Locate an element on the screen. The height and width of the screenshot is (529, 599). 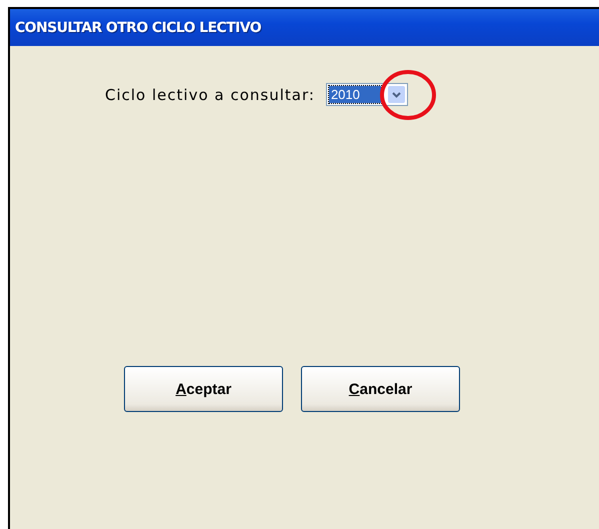
field-label: Ciclo lectivo a consultar: is located at coordinates (210, 95).